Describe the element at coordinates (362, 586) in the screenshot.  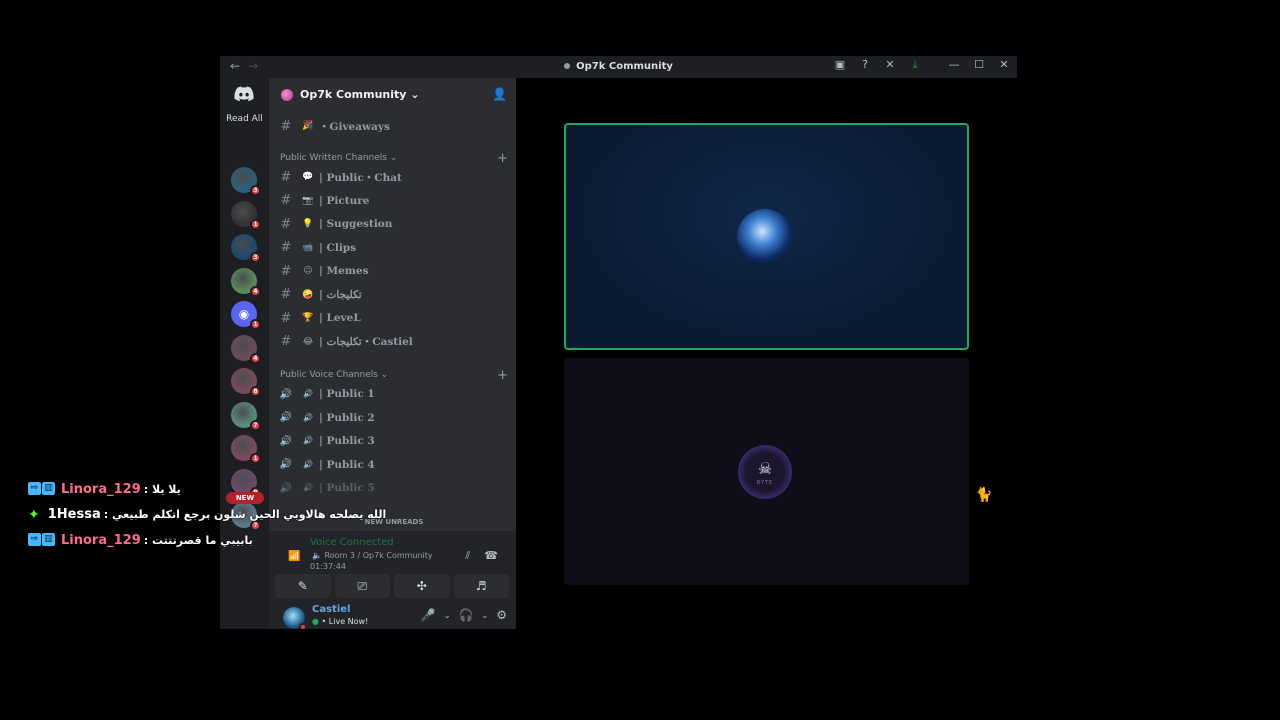
I see `screen-share-button: ⎚` at that location.